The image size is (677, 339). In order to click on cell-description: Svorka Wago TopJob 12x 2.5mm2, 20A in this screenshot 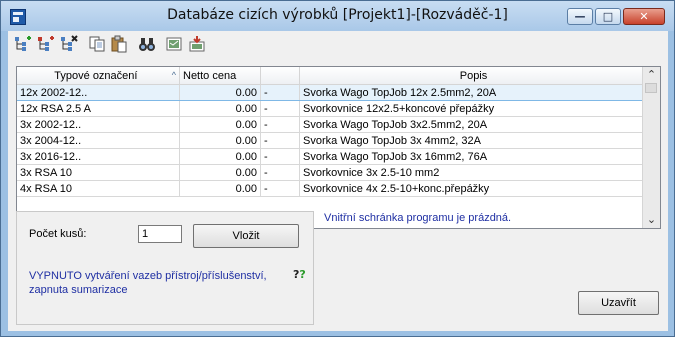, I will do `click(473, 92)`.